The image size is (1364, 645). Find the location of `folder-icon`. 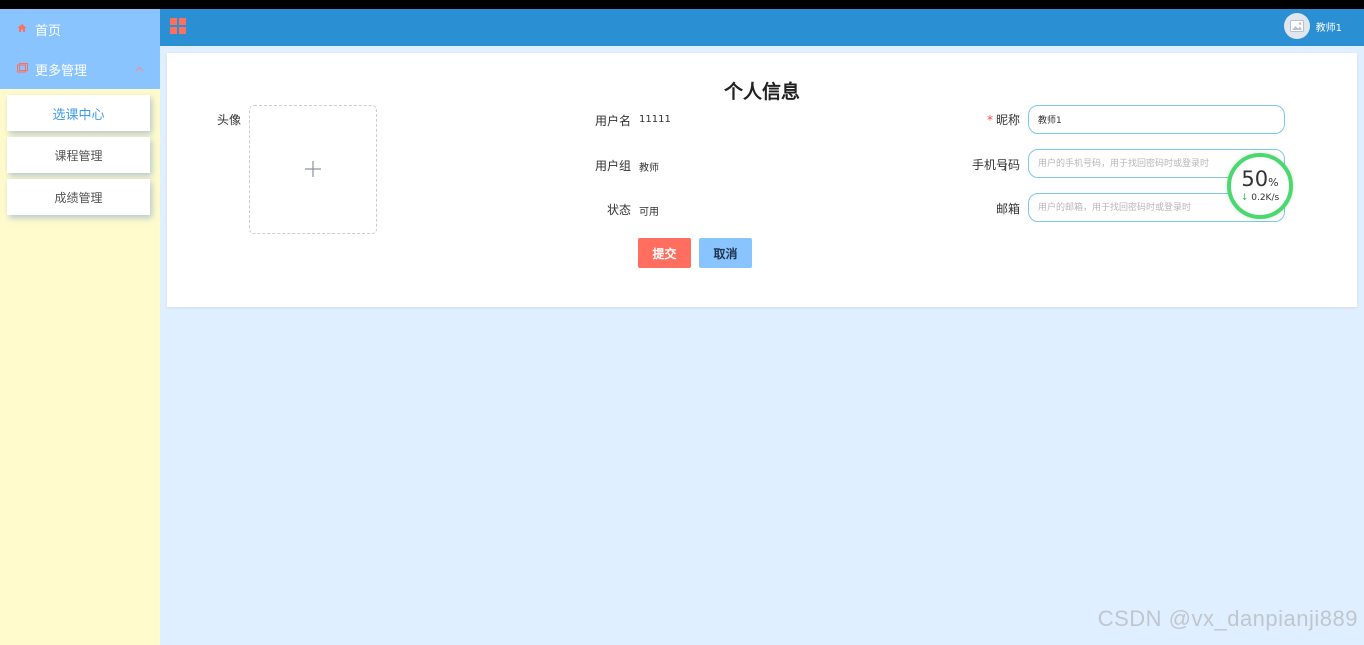

folder-icon is located at coordinates (23, 69).